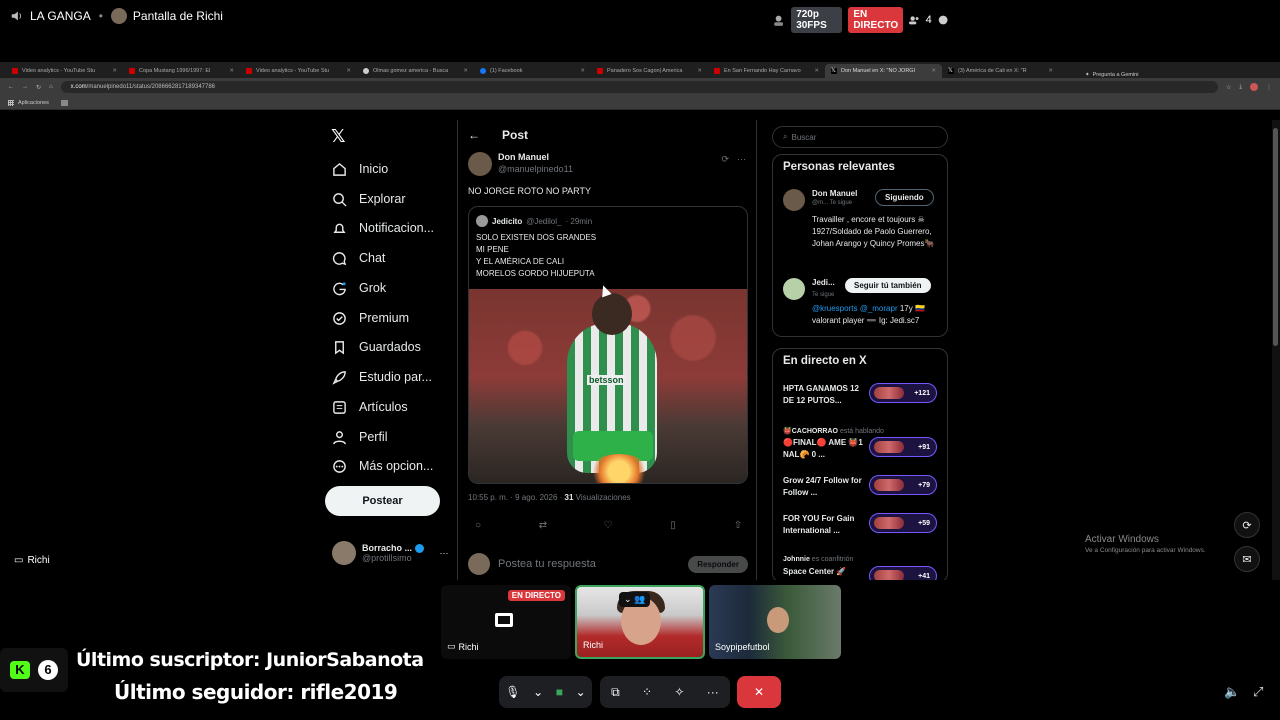 The width and height of the screenshot is (1280, 720). I want to click on reload-icon: ↻, so click(38, 87).